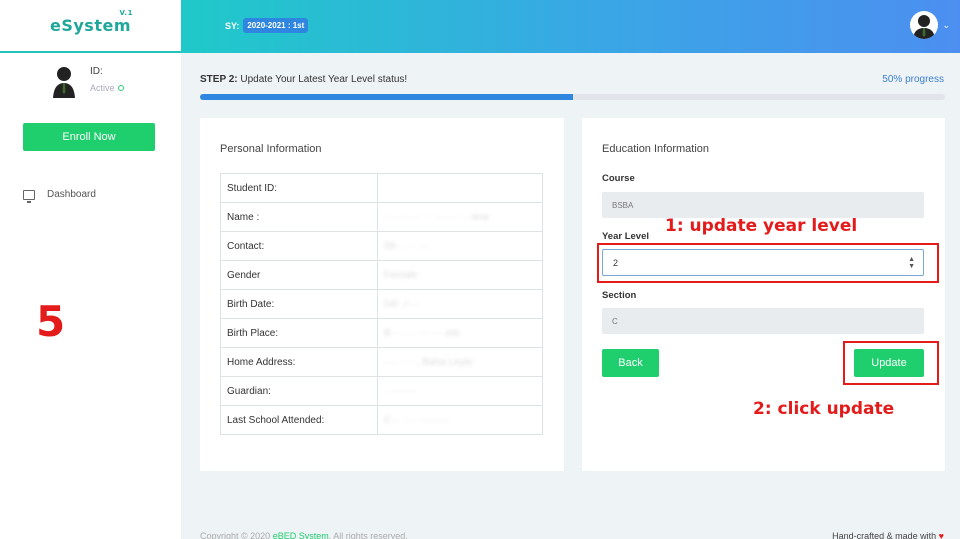 This screenshot has height=539, width=960. I want to click on user-avatar, so click(924, 25).